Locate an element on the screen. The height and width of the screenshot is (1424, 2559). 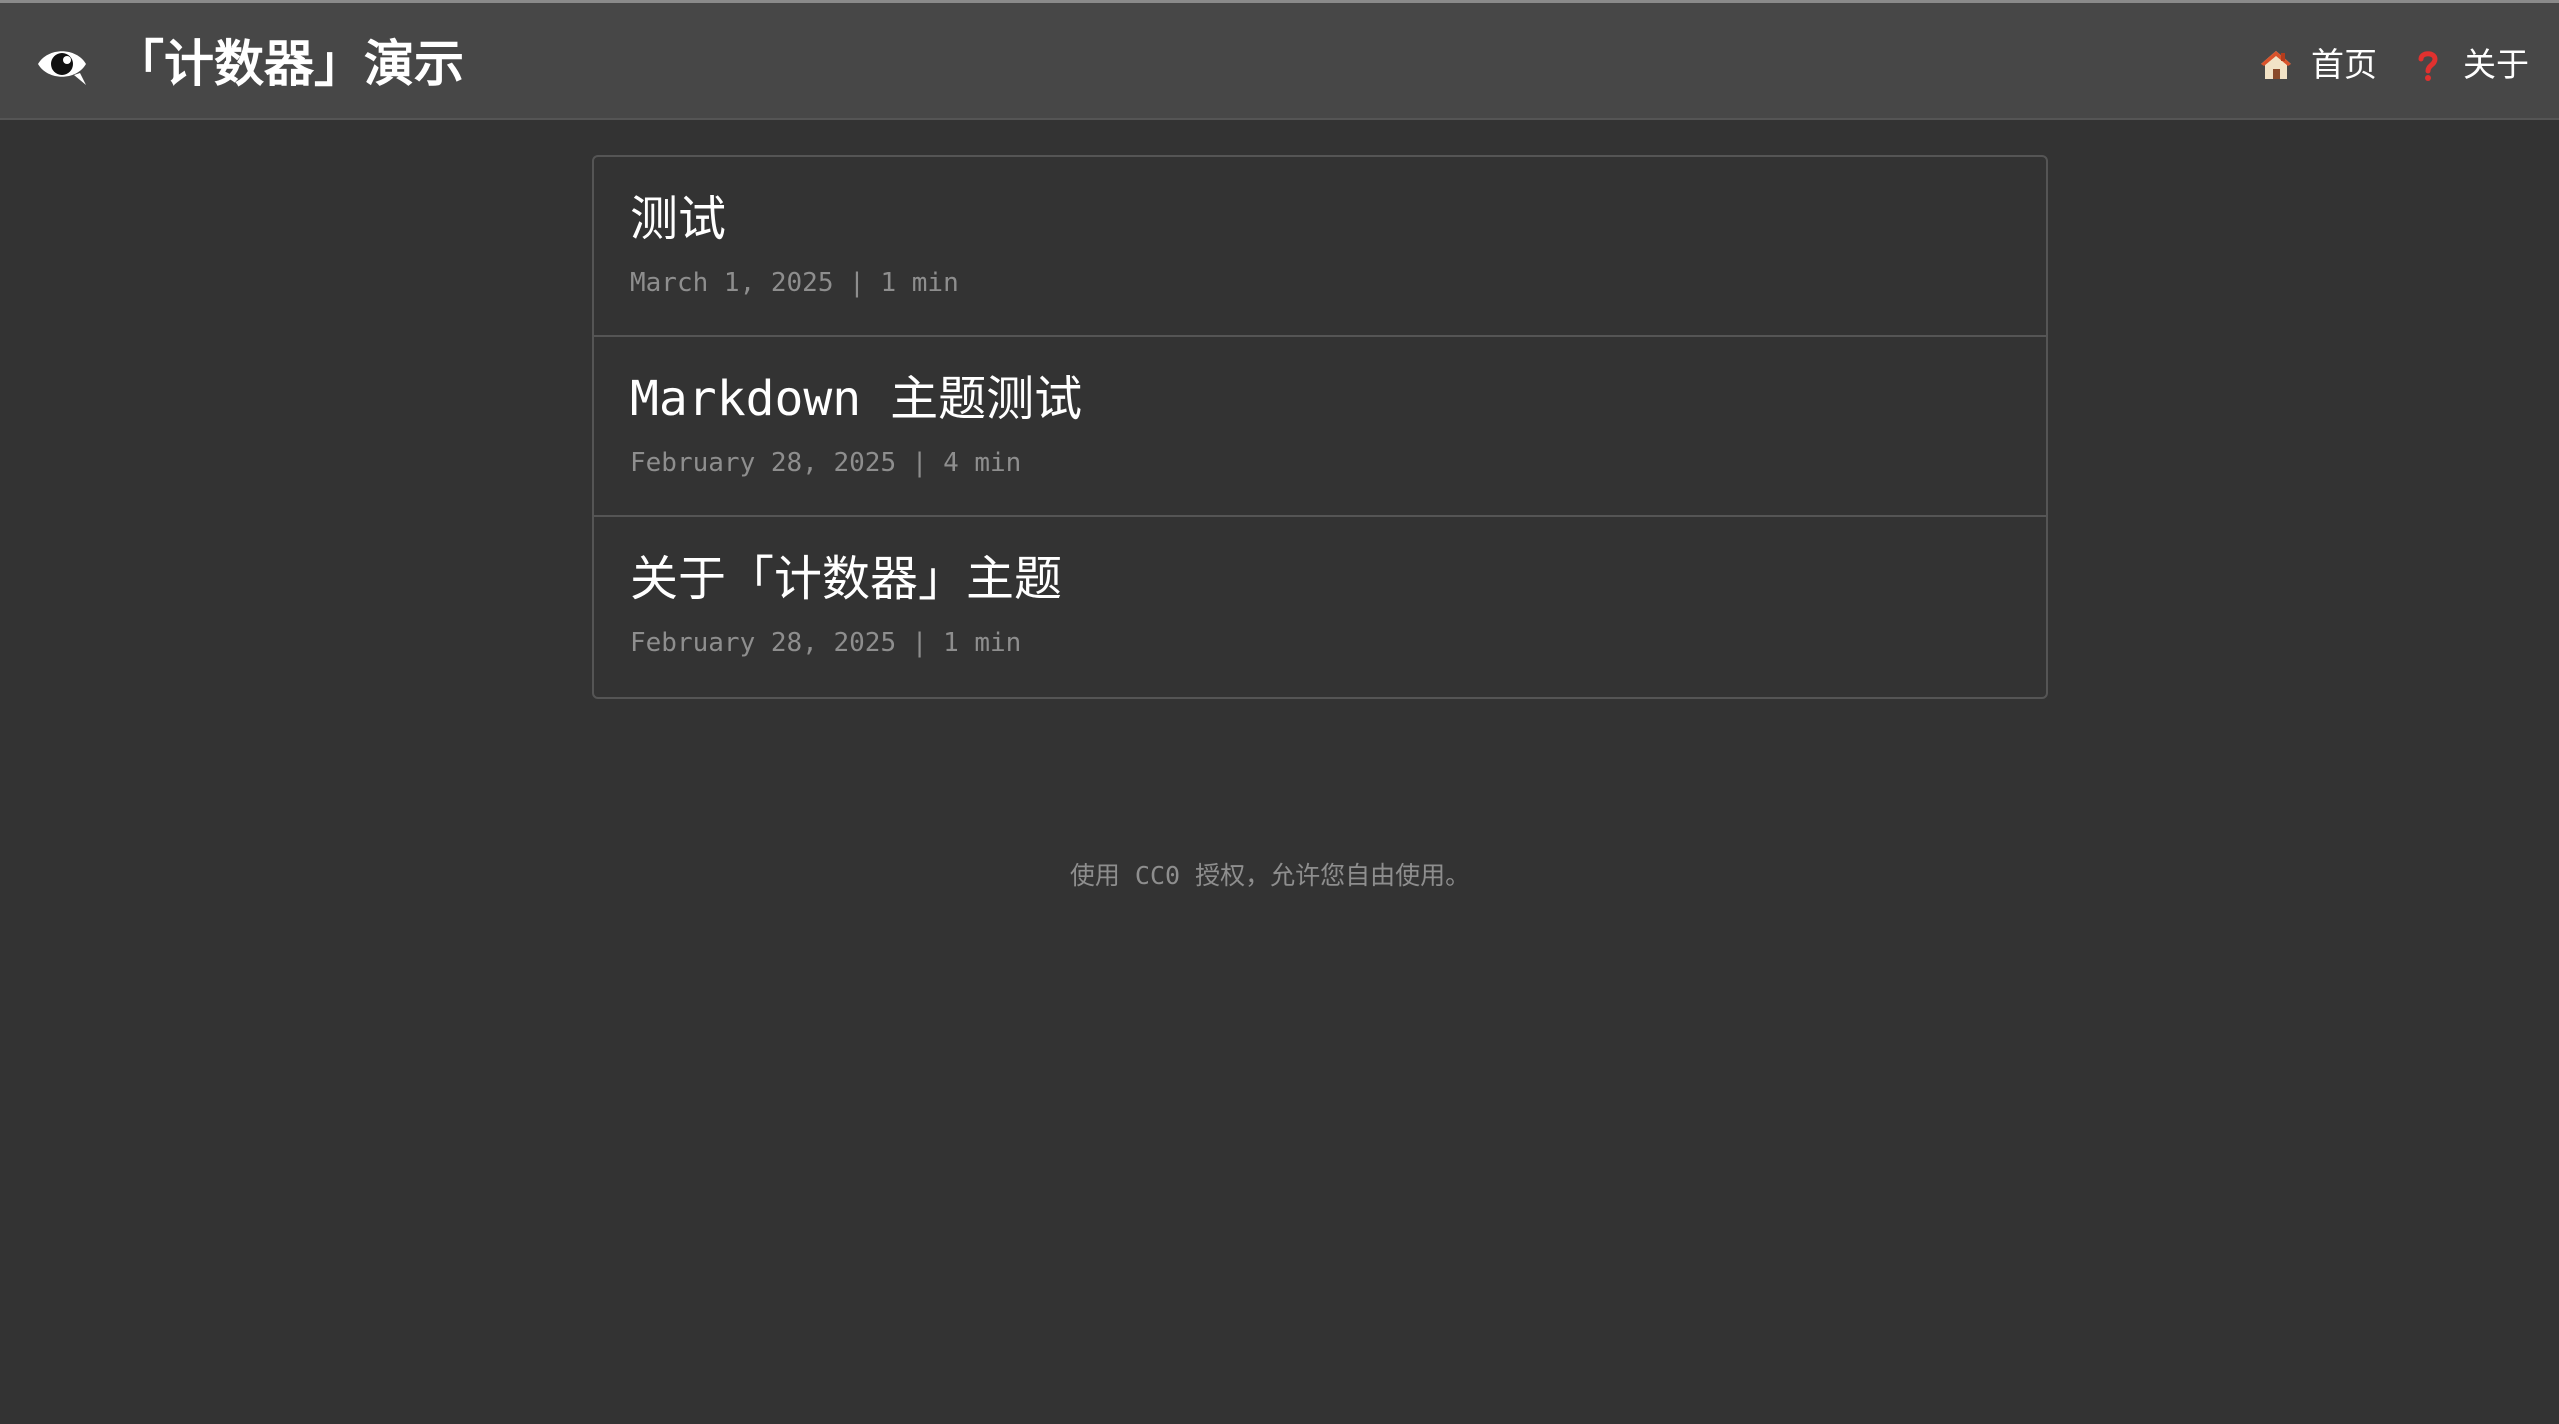
nav-about: 关于 is located at coordinates (2470, 65).